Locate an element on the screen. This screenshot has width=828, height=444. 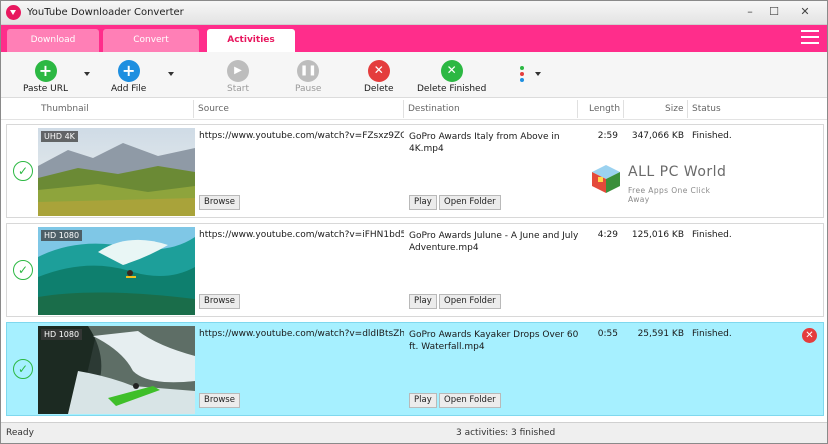
more-options-dropdown-icon is located at coordinates (538, 74).